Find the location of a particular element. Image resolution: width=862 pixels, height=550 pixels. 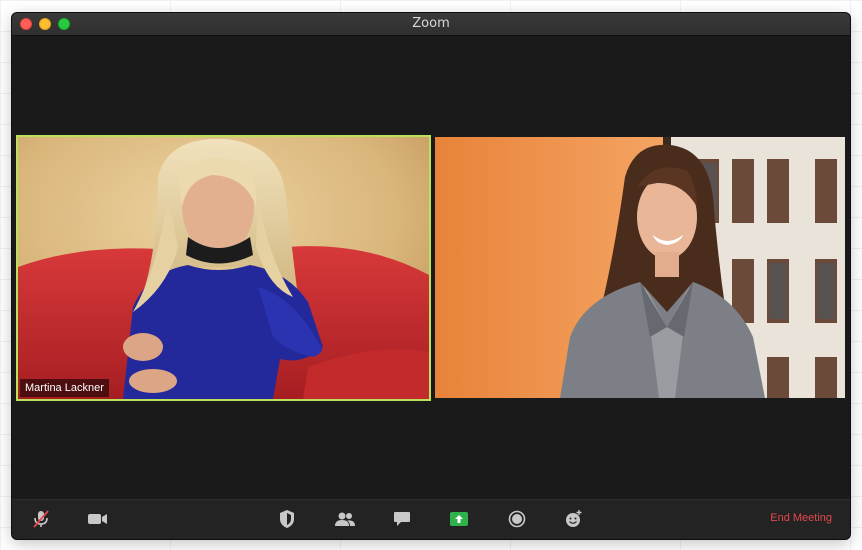

end-meeting-button: End Meeting is located at coordinates (801, 518).